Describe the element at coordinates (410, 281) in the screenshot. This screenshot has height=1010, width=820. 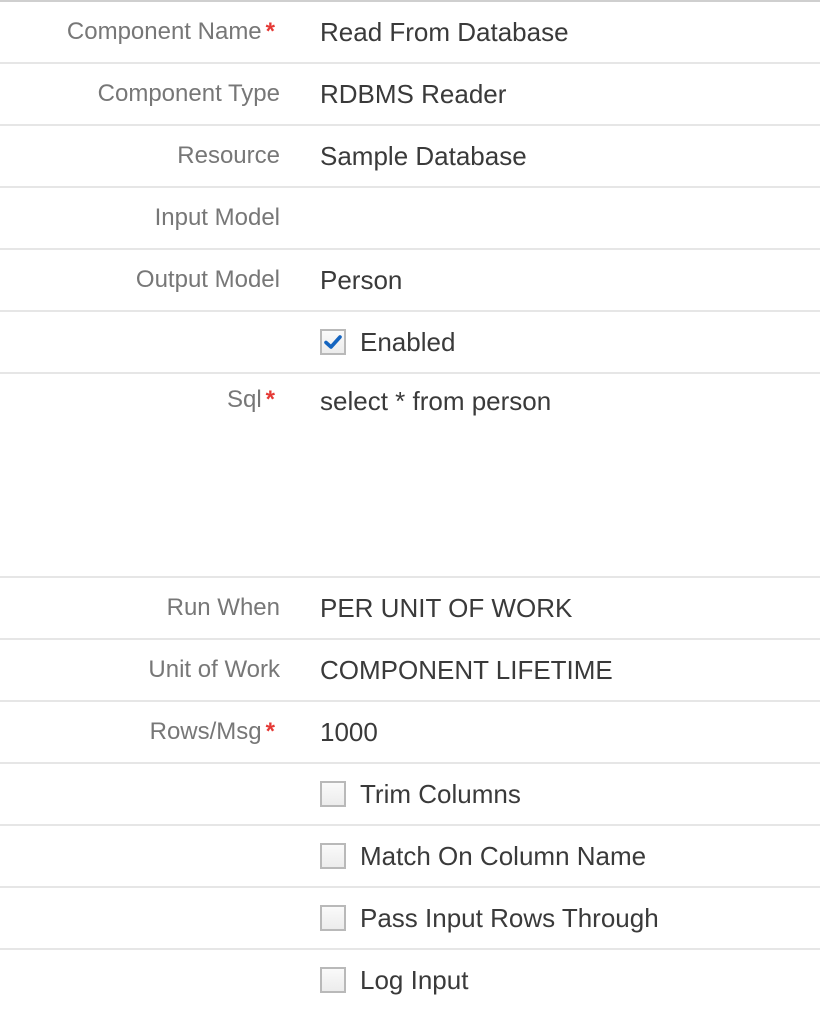
I see `field-row-output-model: Output Model Person` at that location.